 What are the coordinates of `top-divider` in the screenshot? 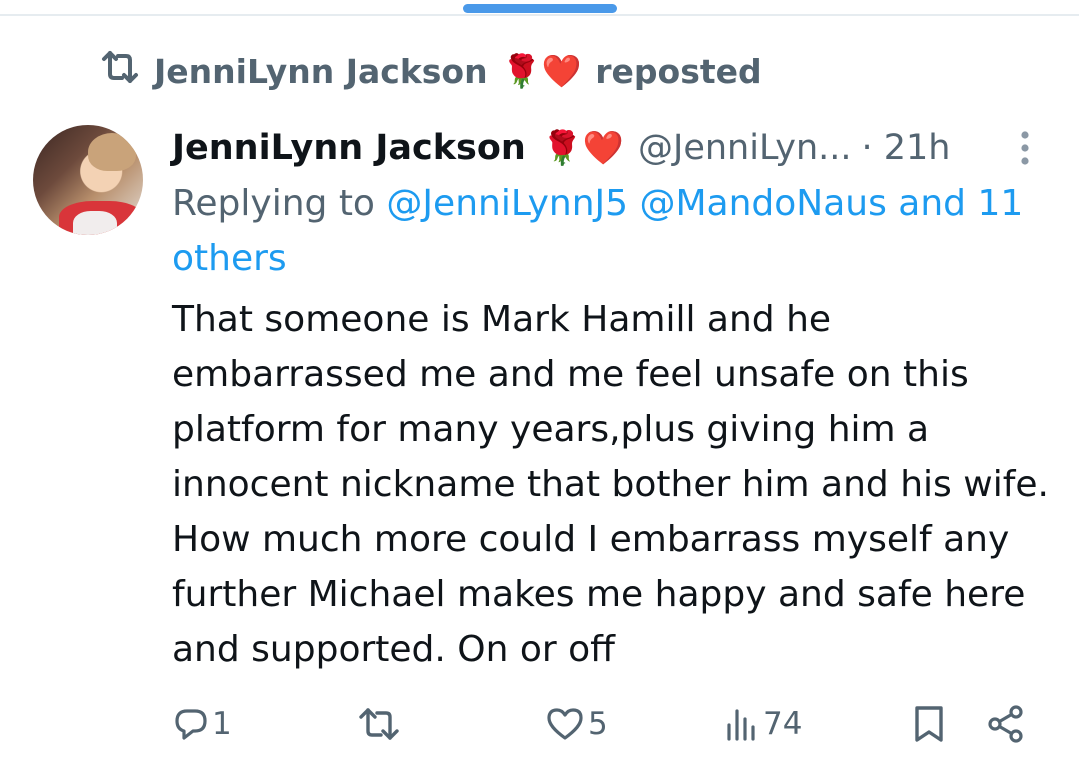 It's located at (539, 15).